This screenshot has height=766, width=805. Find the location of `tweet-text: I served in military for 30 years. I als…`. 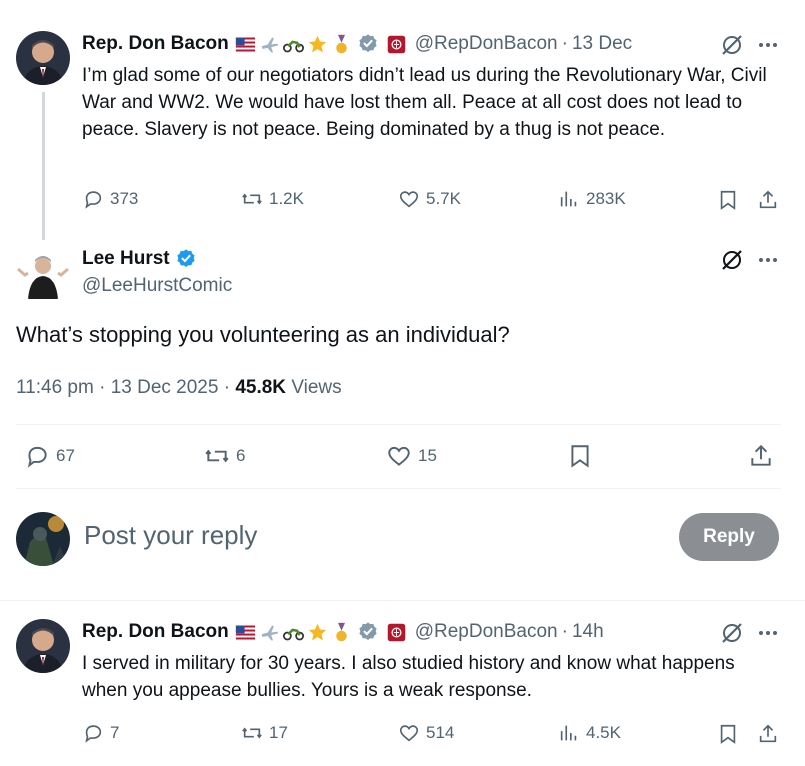

tweet-text: I served in military for 30 years. I als… is located at coordinates (408, 677).